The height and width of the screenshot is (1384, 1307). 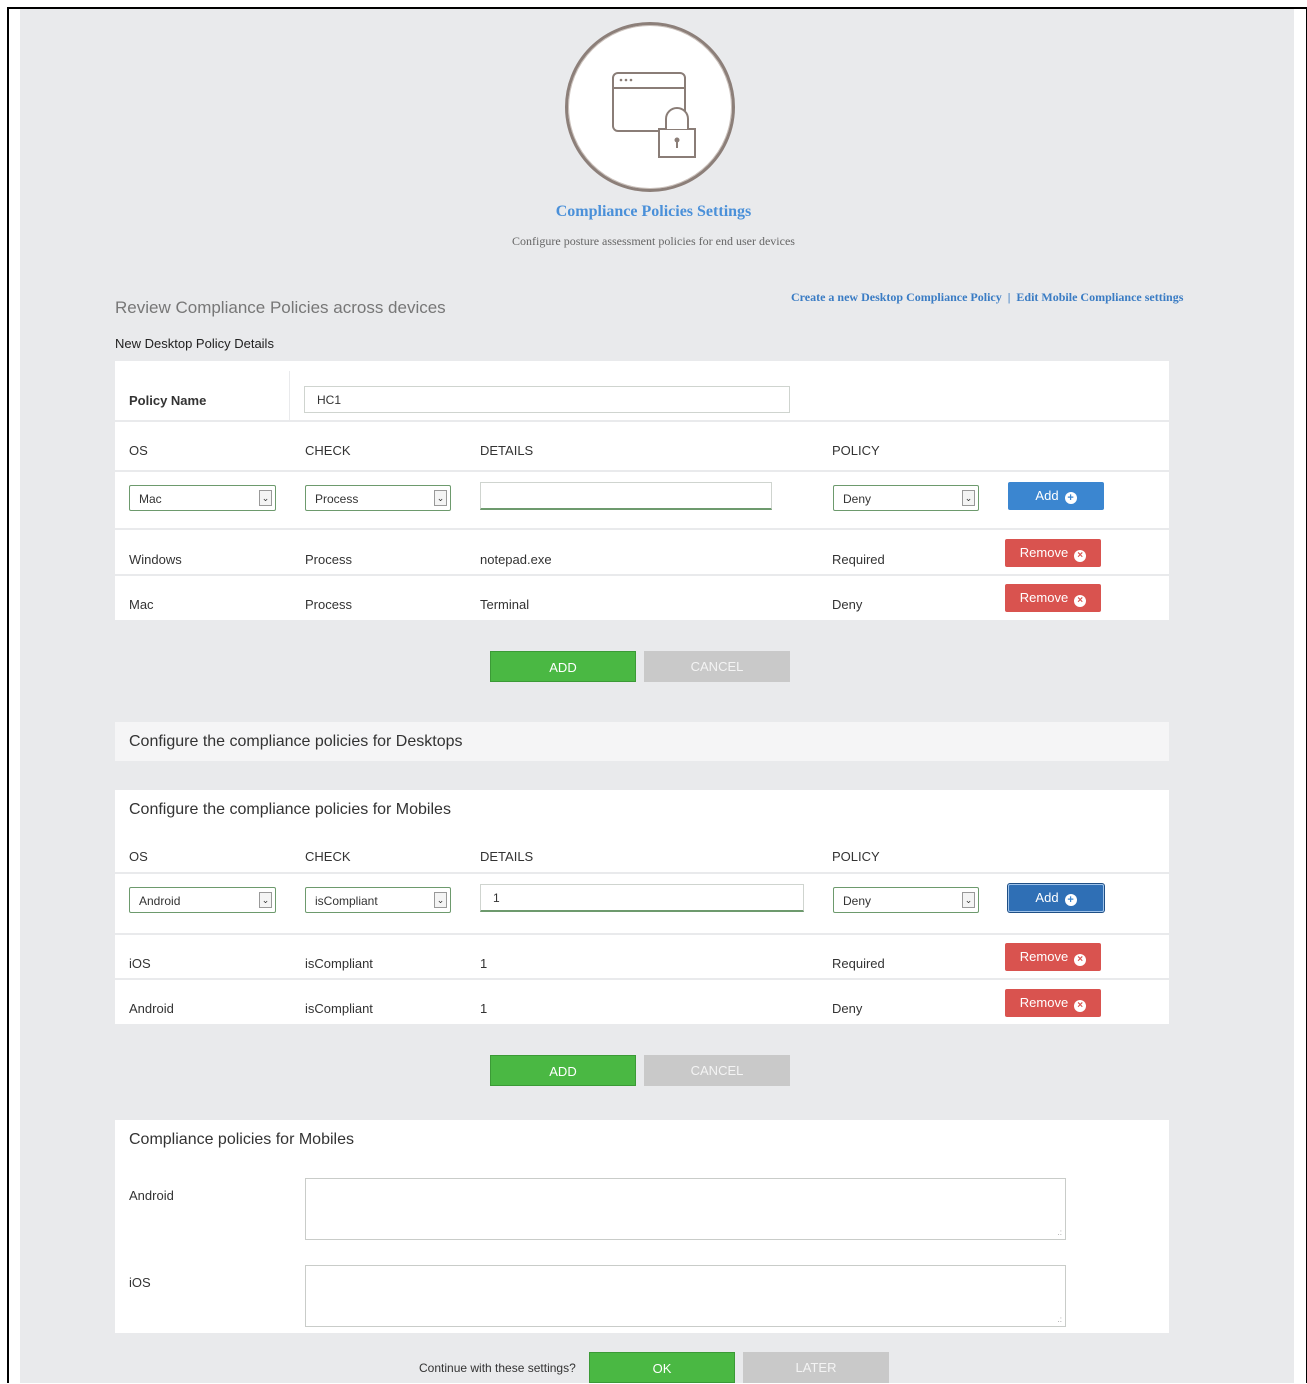 What do you see at coordinates (626, 496) in the screenshot?
I see `details-input` at bounding box center [626, 496].